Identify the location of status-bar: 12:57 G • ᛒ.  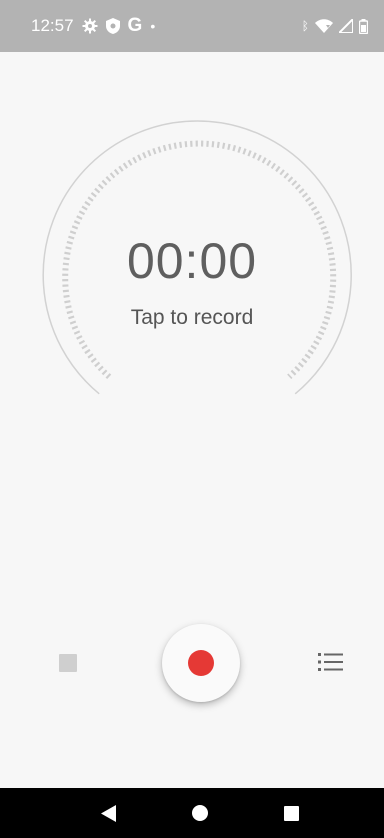
(192, 26).